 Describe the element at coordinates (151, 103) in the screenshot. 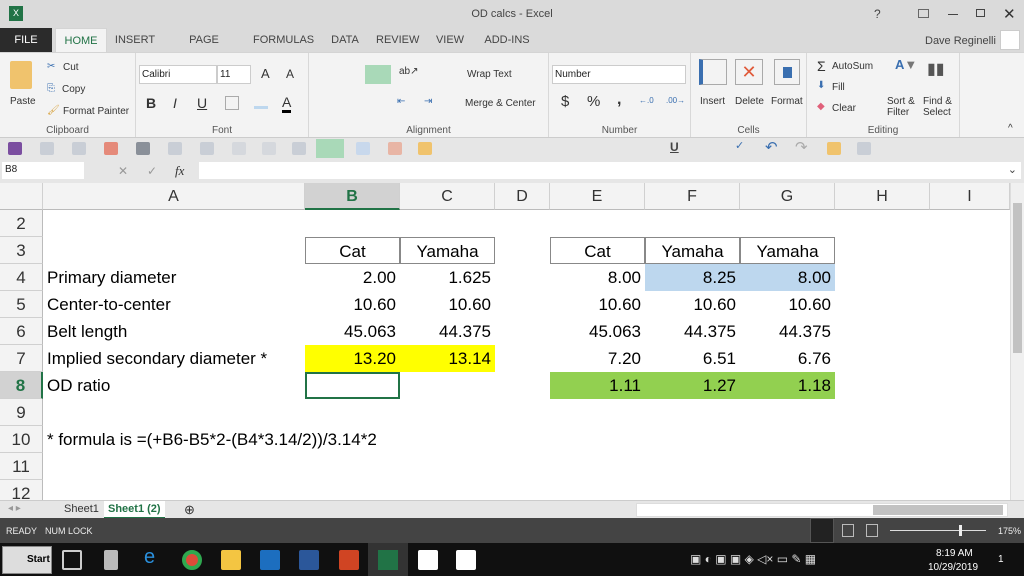

I see `bold-icon: B` at that location.